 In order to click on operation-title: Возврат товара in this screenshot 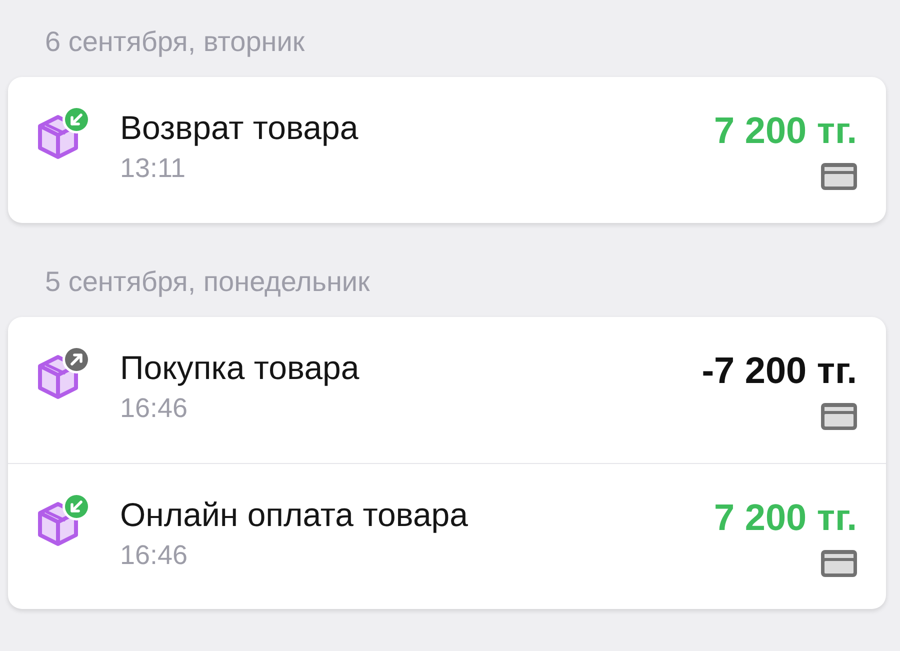, I will do `click(239, 128)`.